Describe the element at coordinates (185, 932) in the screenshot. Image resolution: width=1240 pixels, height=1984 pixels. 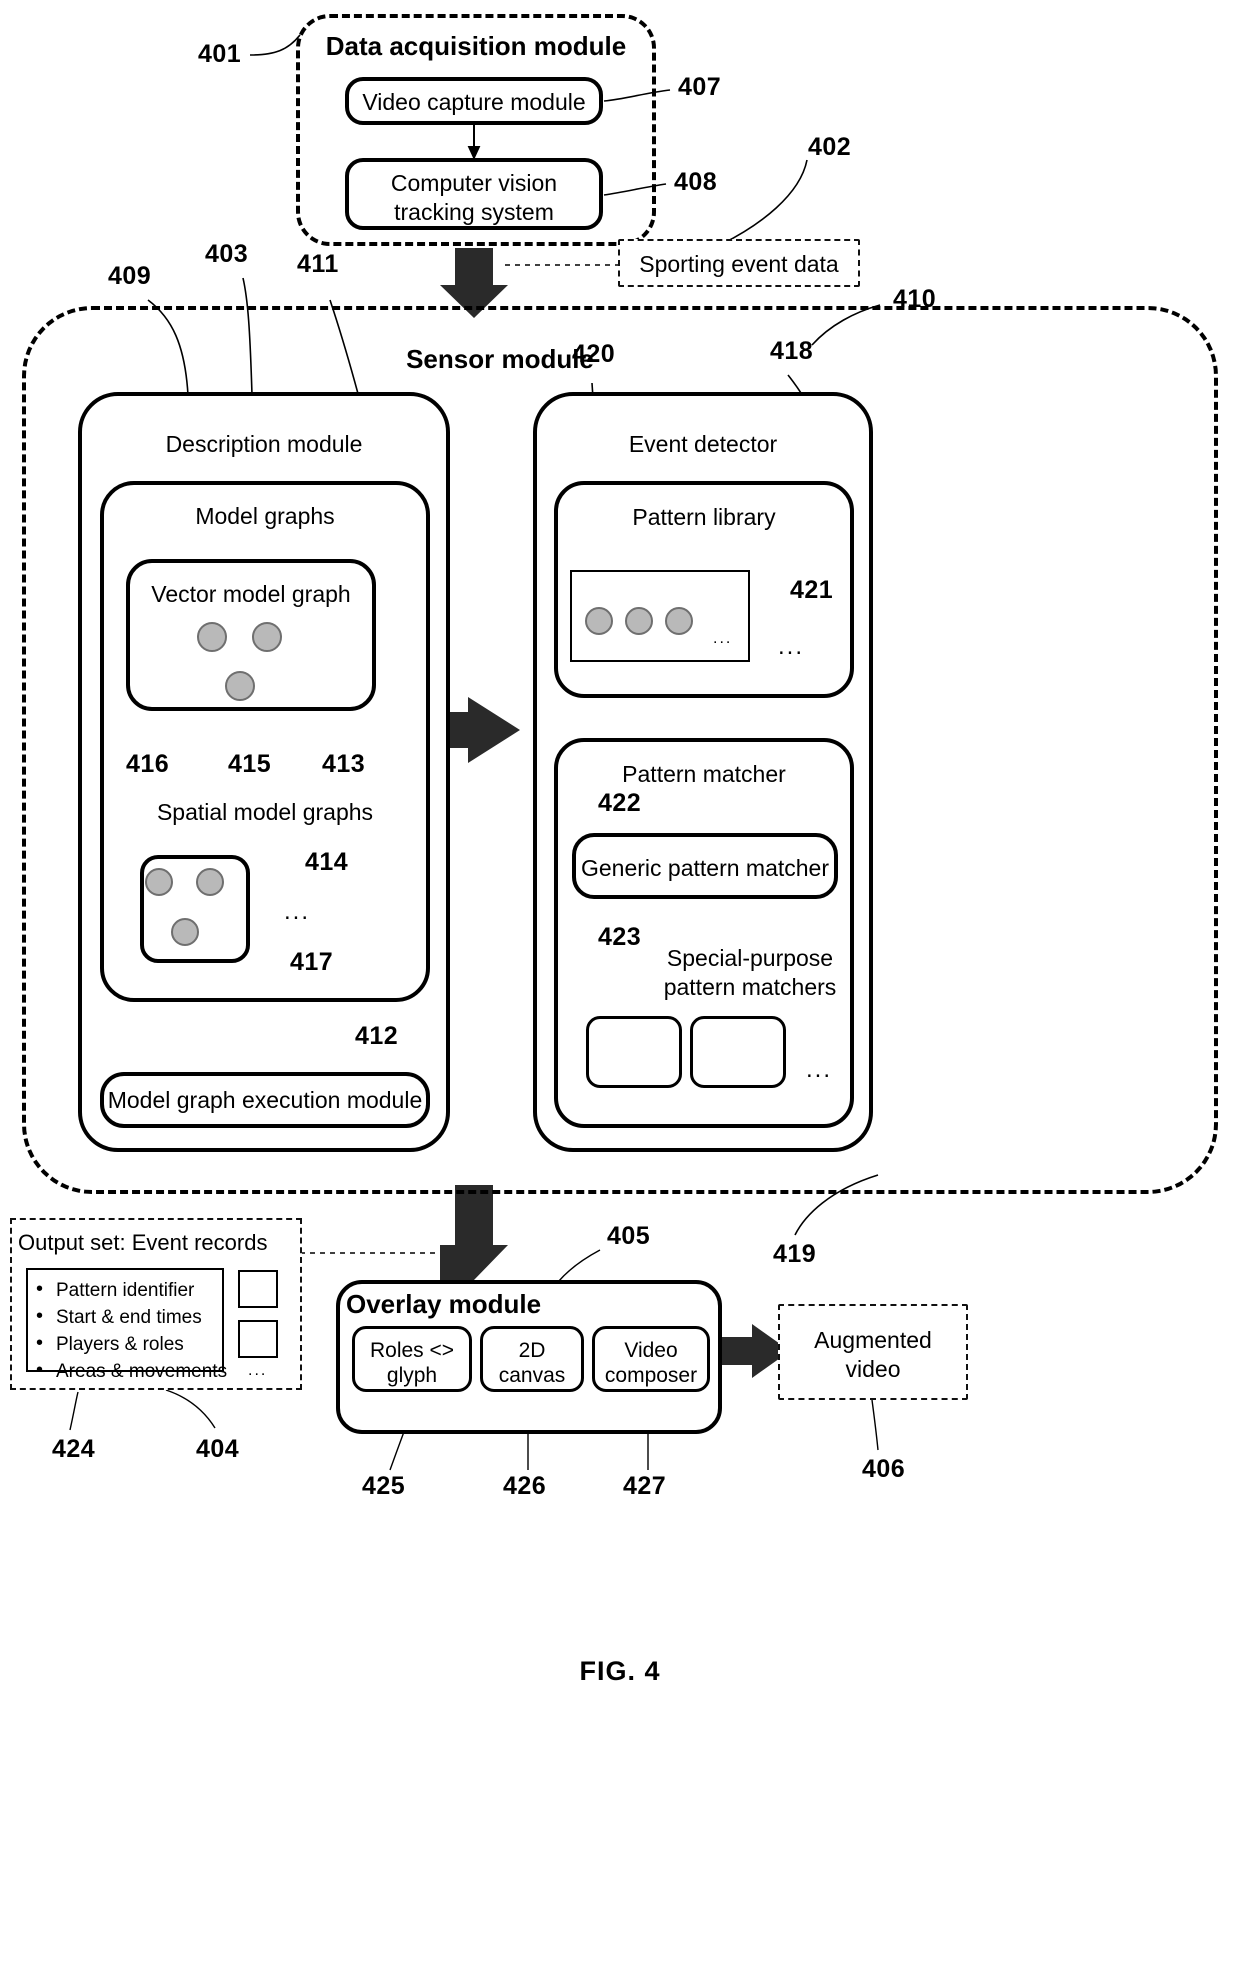
I see `spatial-graph-node-c` at that location.